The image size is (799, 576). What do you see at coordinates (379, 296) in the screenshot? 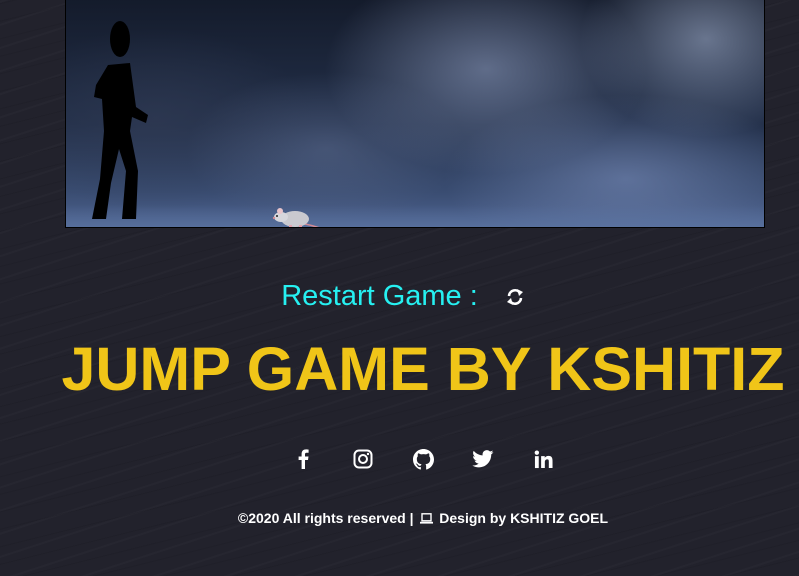
I see `restart-label: Restart Game :` at bounding box center [379, 296].